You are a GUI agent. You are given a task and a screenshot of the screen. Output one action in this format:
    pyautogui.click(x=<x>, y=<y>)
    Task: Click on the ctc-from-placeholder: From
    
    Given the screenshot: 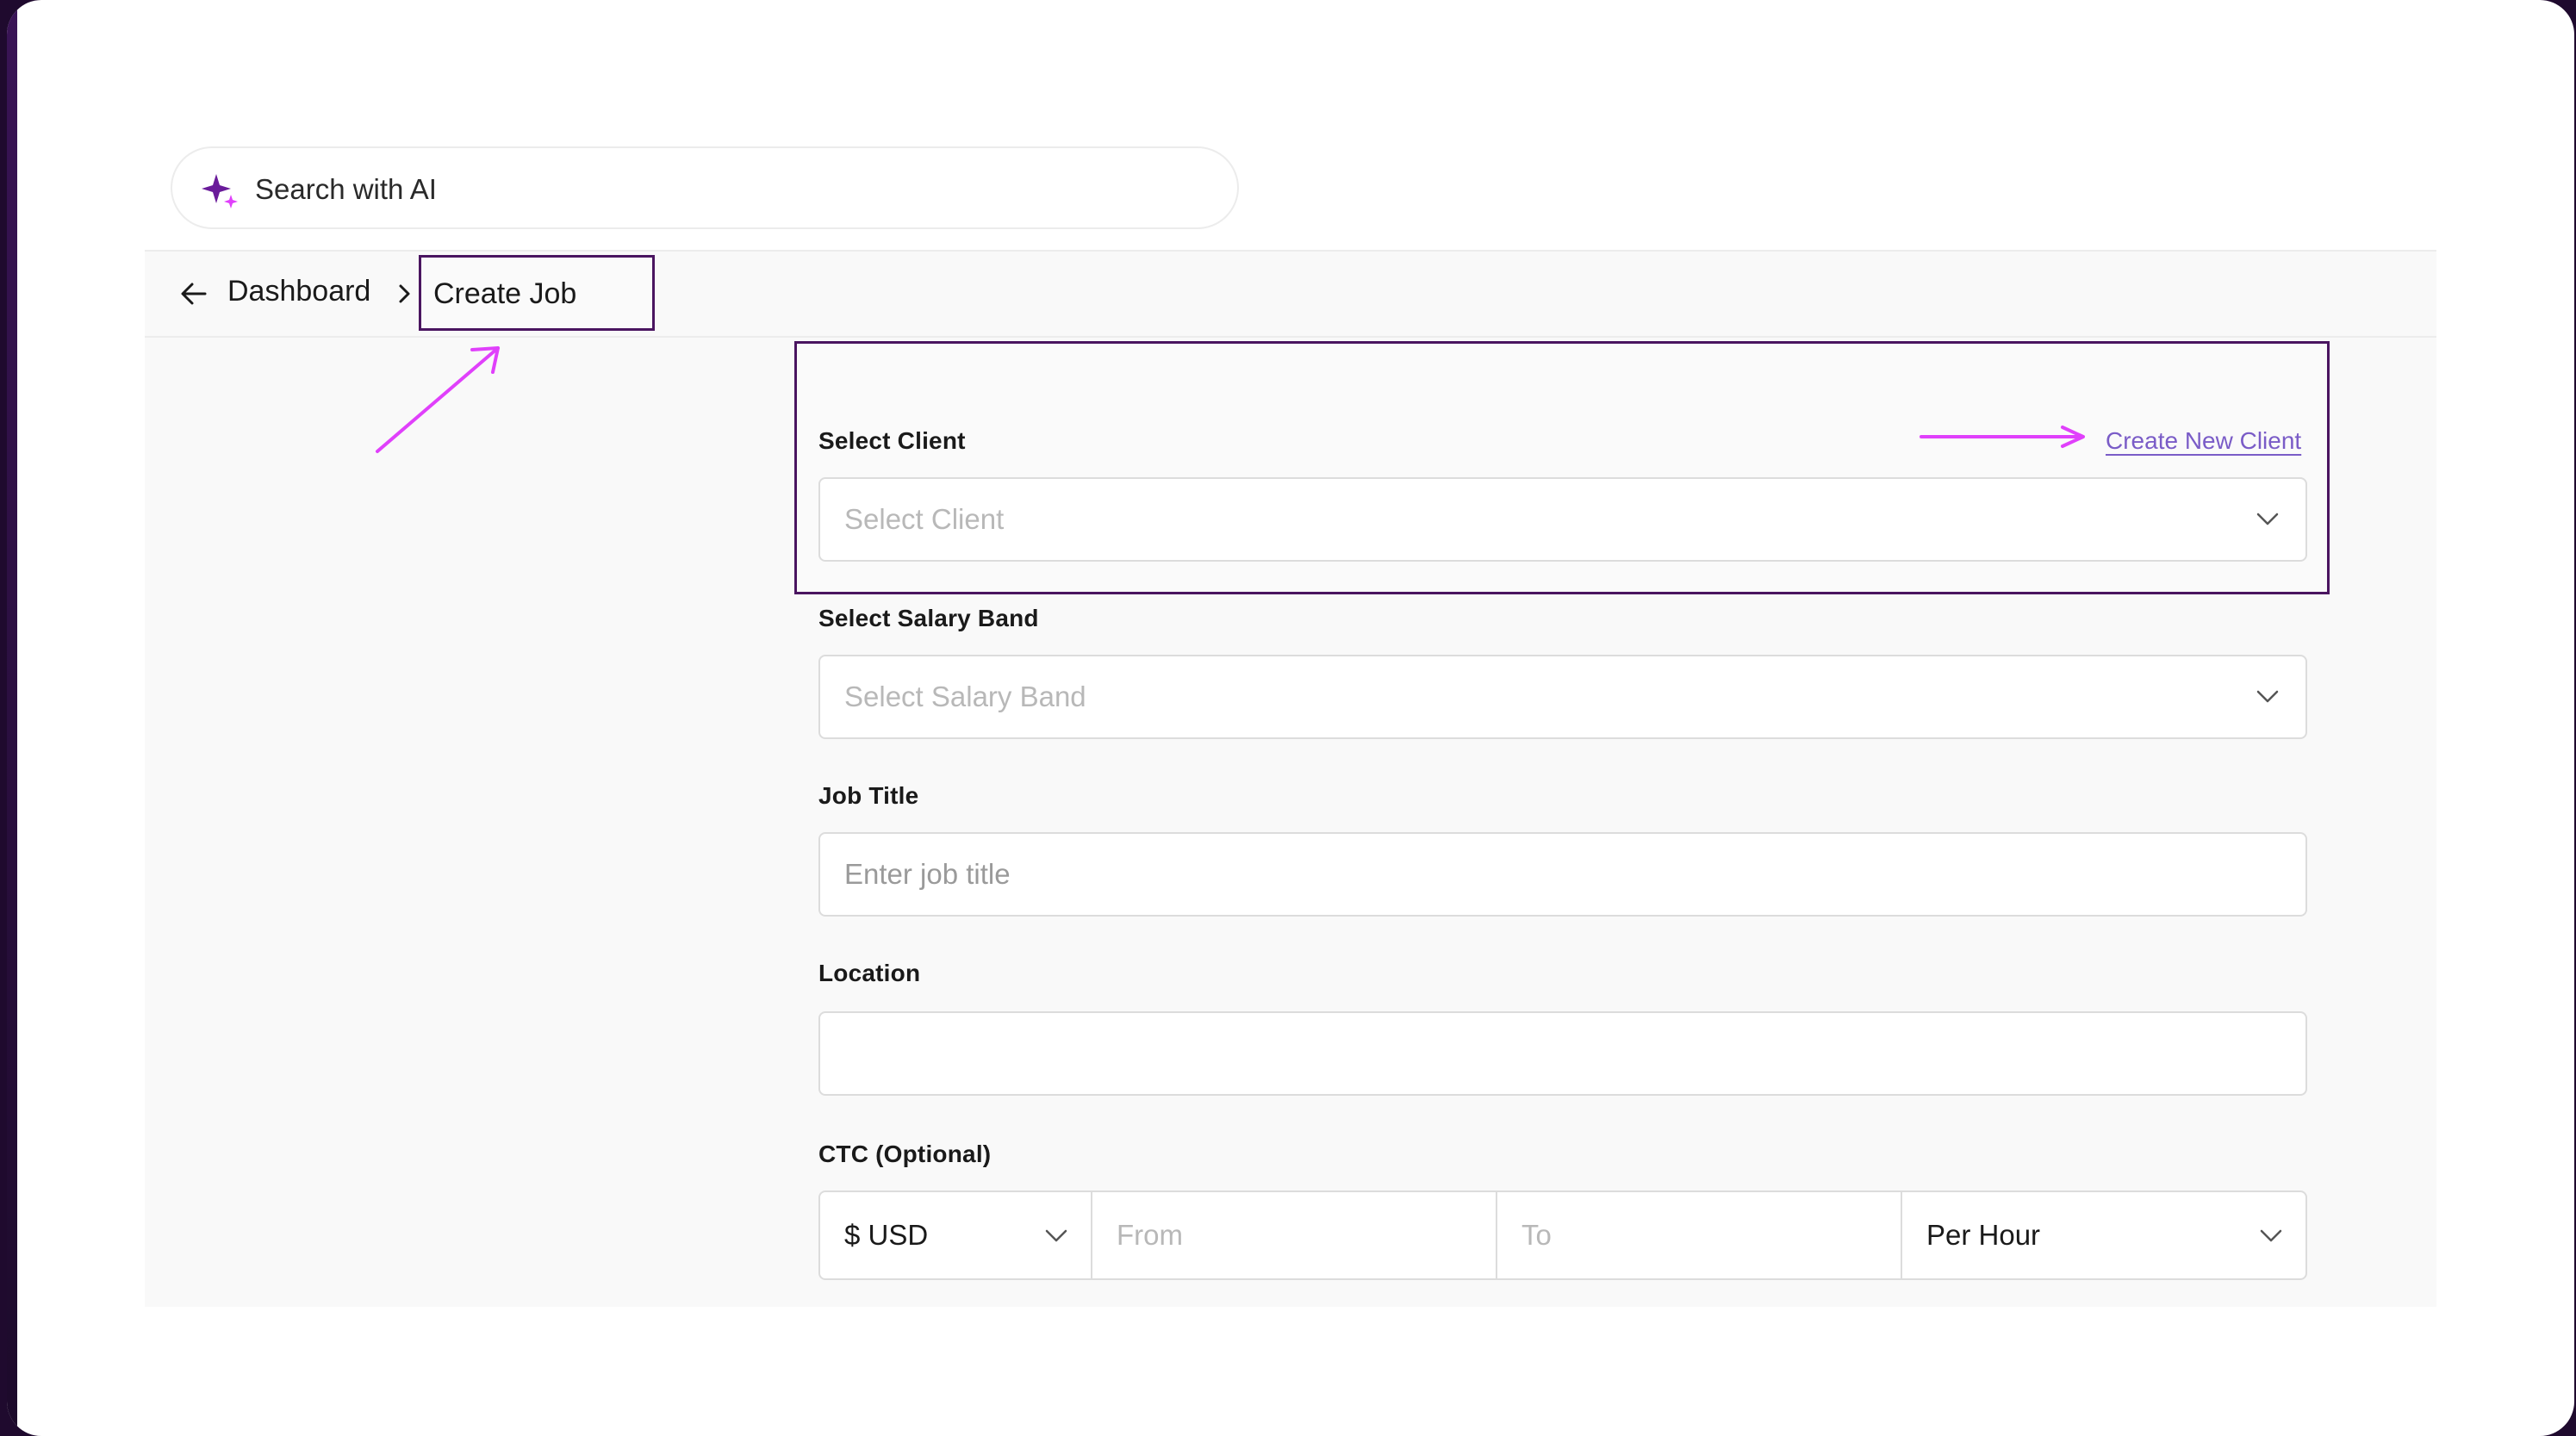 What is the action you would take?
    pyautogui.click(x=1150, y=1235)
    